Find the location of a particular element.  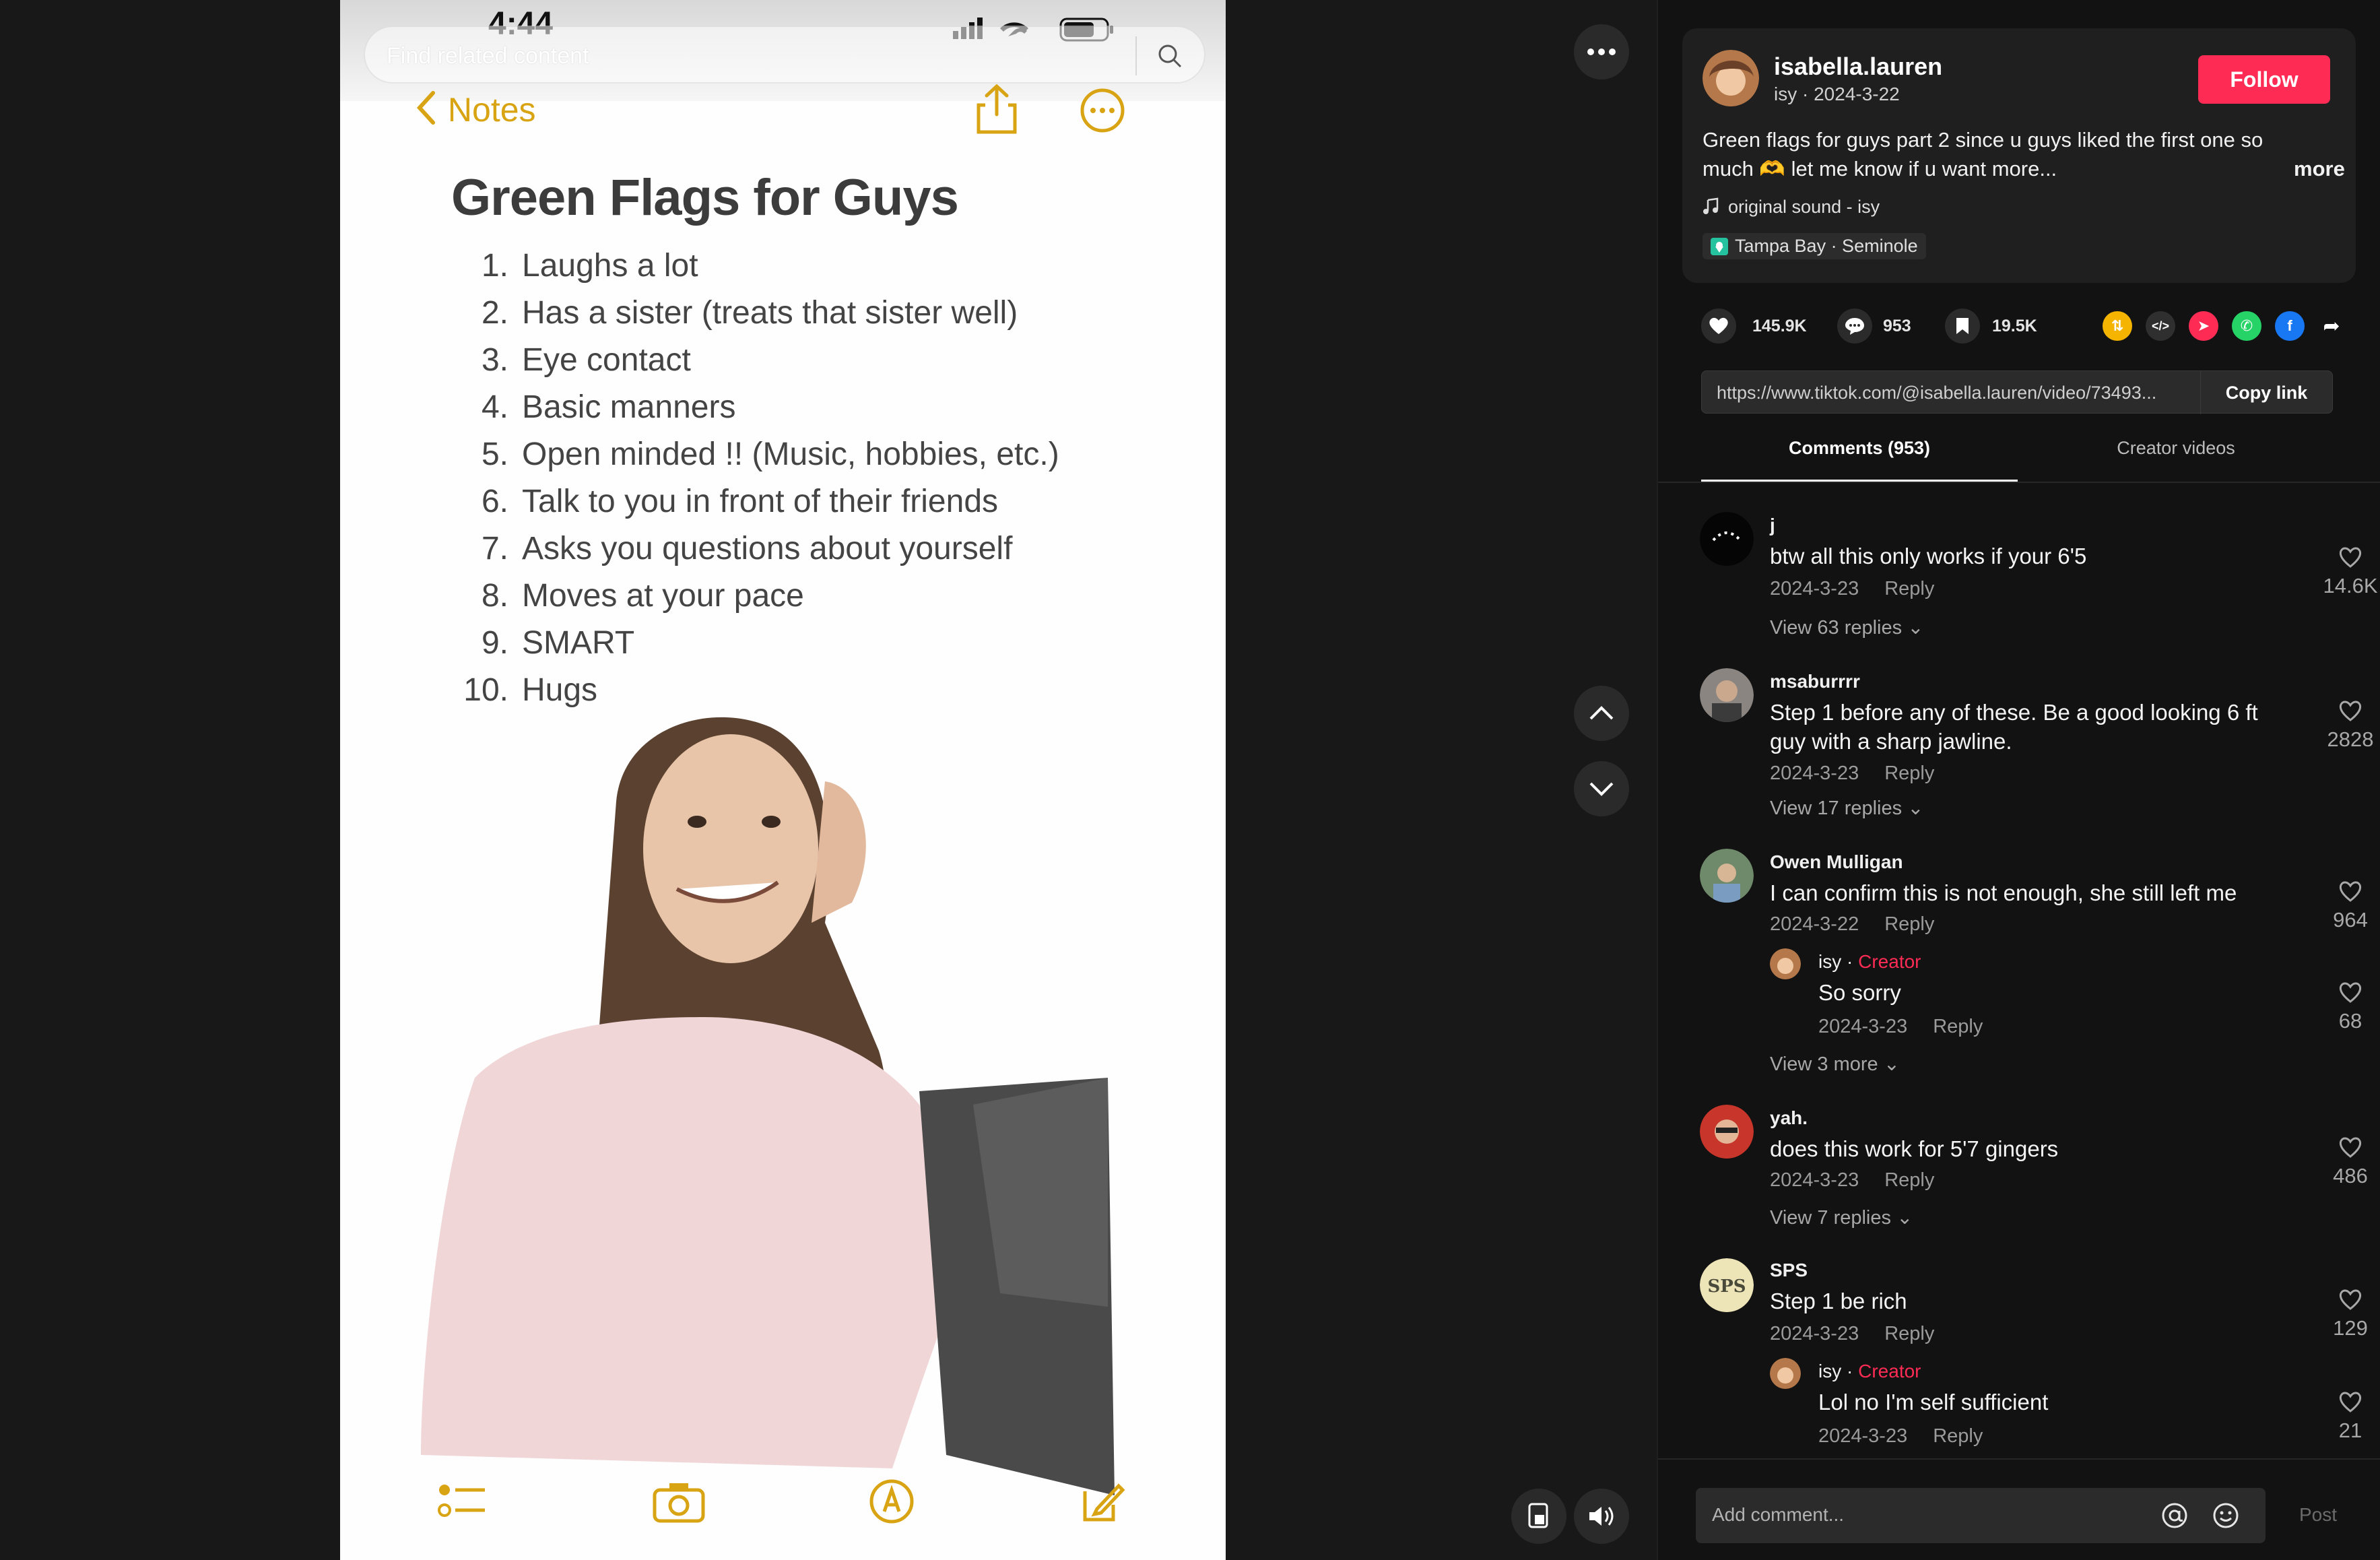

post-comment-button: Post is located at coordinates (2318, 1515).